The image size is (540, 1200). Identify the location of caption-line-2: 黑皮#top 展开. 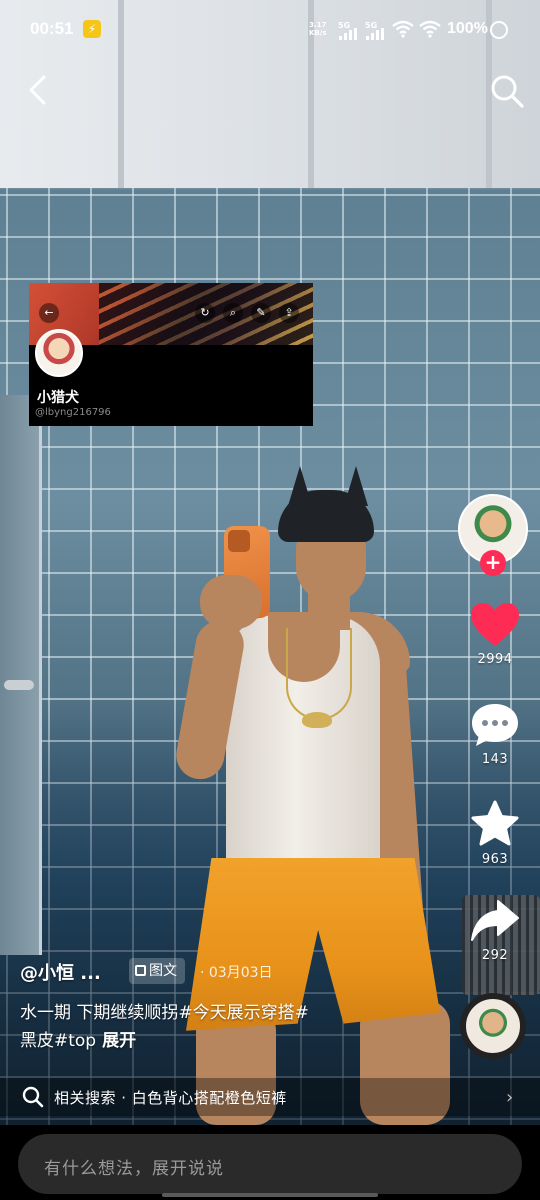
(230, 1041).